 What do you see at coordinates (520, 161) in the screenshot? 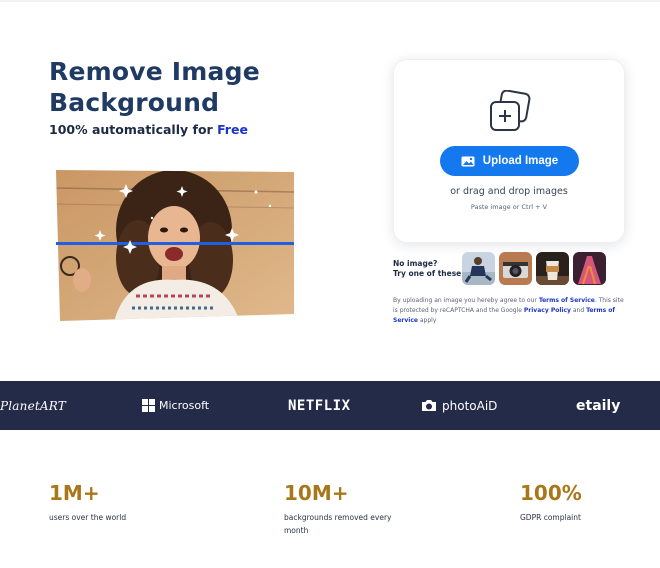
I see `upload-button-label: Upload Image` at bounding box center [520, 161].